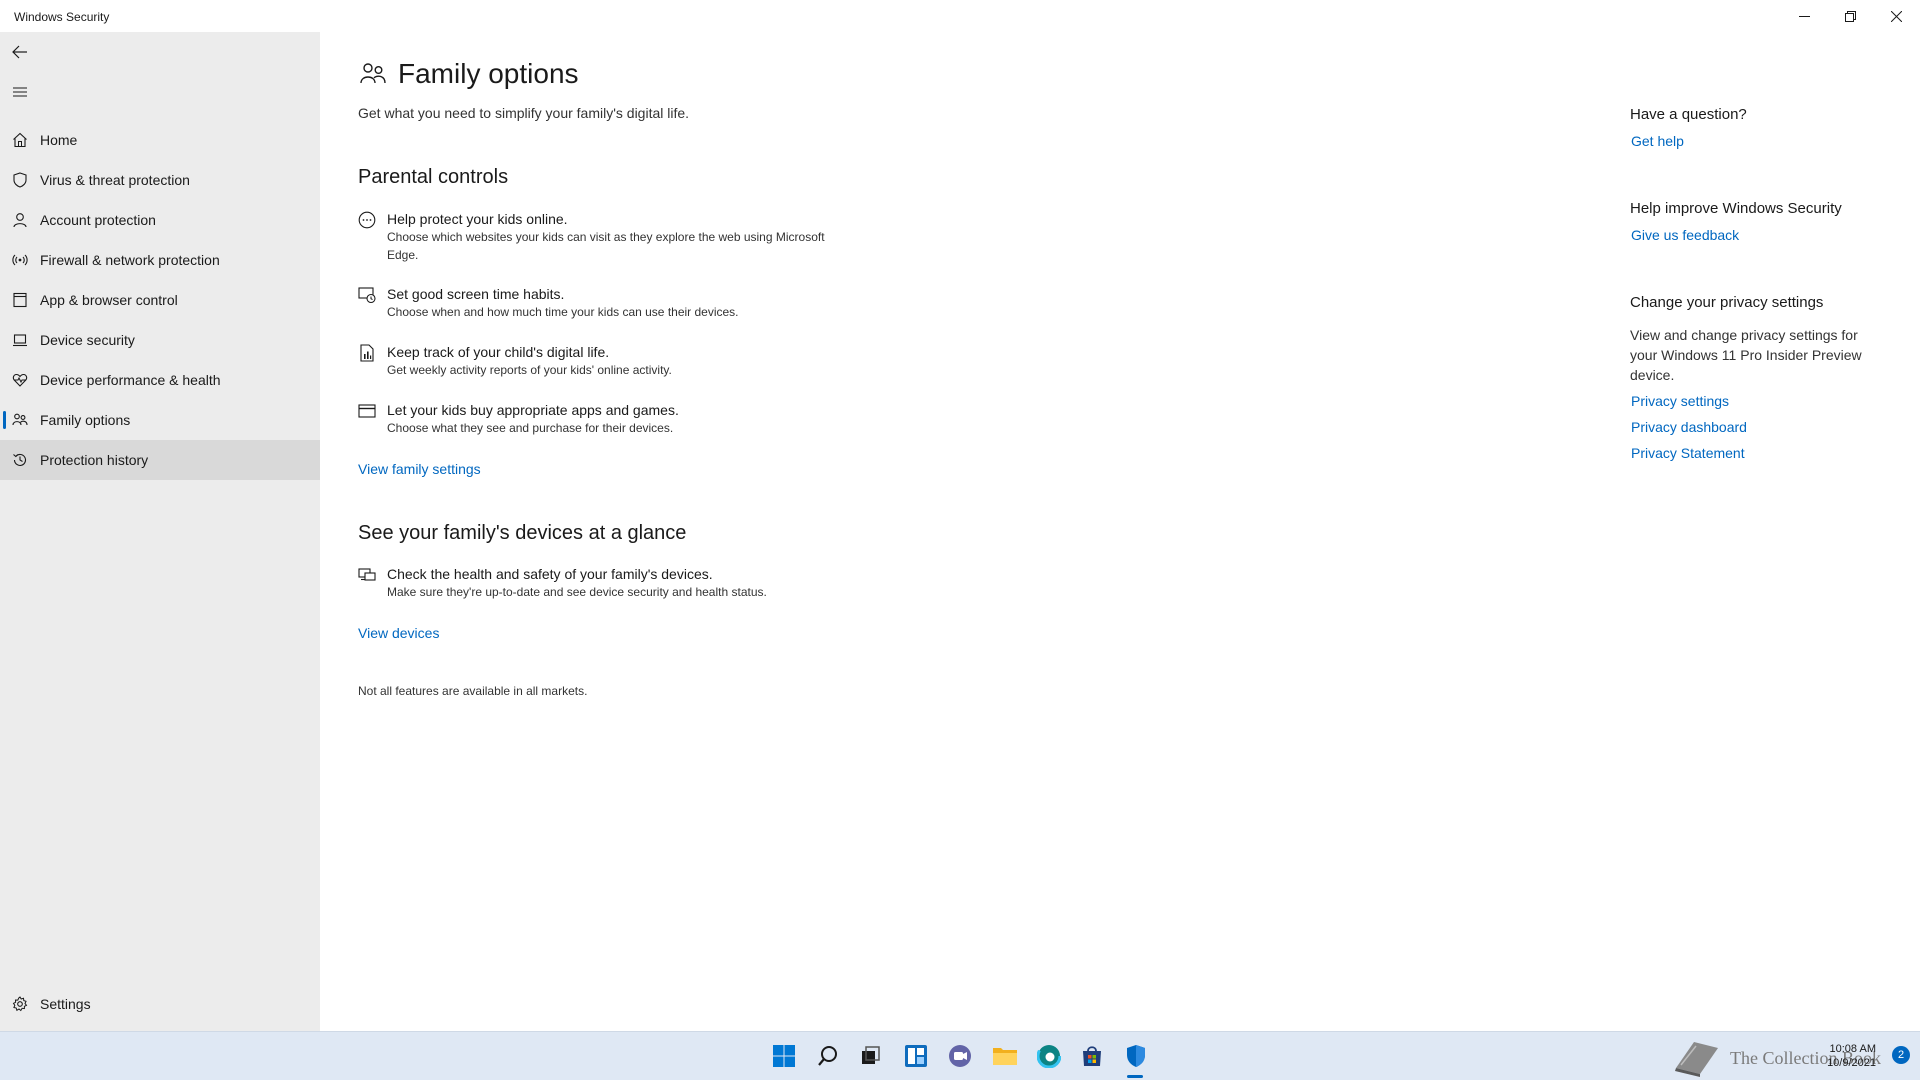 This screenshot has height=1080, width=1920. What do you see at coordinates (398, 633) in the screenshot?
I see `view-devices-link: View devices` at bounding box center [398, 633].